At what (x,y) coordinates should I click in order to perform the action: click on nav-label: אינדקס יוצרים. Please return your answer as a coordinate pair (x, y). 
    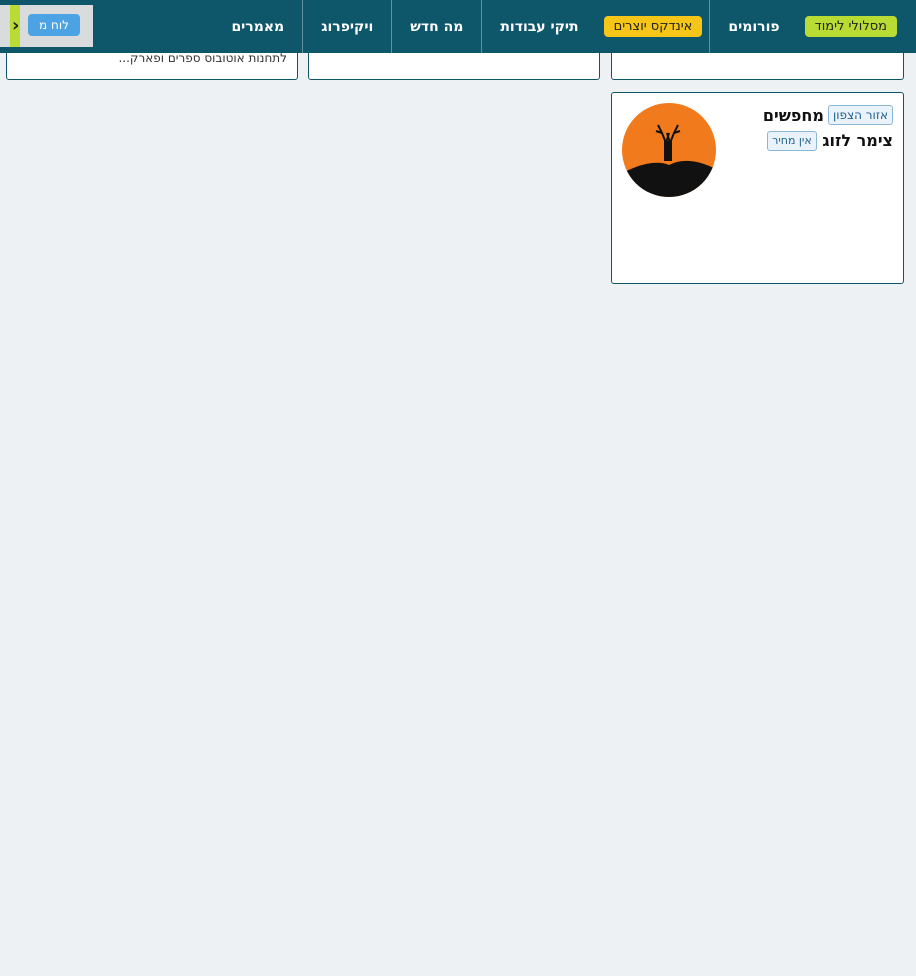
    Looking at the image, I should click on (653, 26).